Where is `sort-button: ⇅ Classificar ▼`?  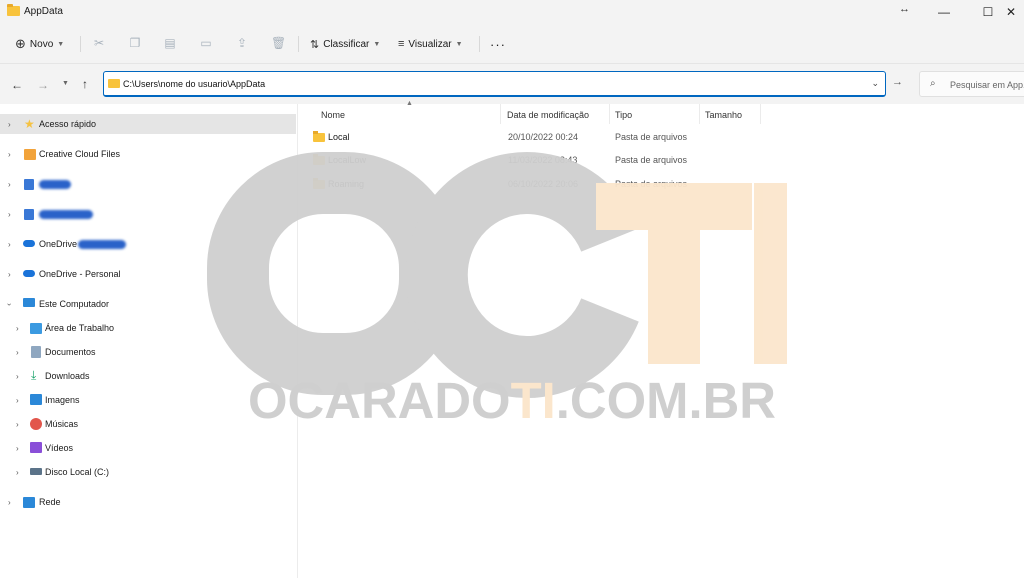 sort-button: ⇅ Classificar ▼ is located at coordinates (345, 44).